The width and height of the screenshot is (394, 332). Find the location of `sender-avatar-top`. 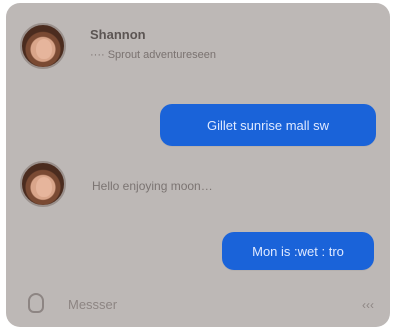

sender-avatar-top is located at coordinates (43, 46).